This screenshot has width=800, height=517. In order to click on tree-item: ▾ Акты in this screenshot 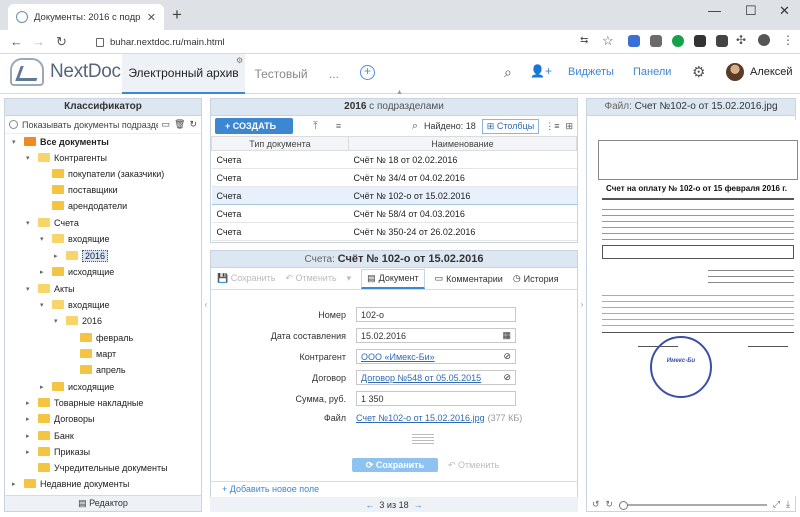, I will do `click(50, 288)`.